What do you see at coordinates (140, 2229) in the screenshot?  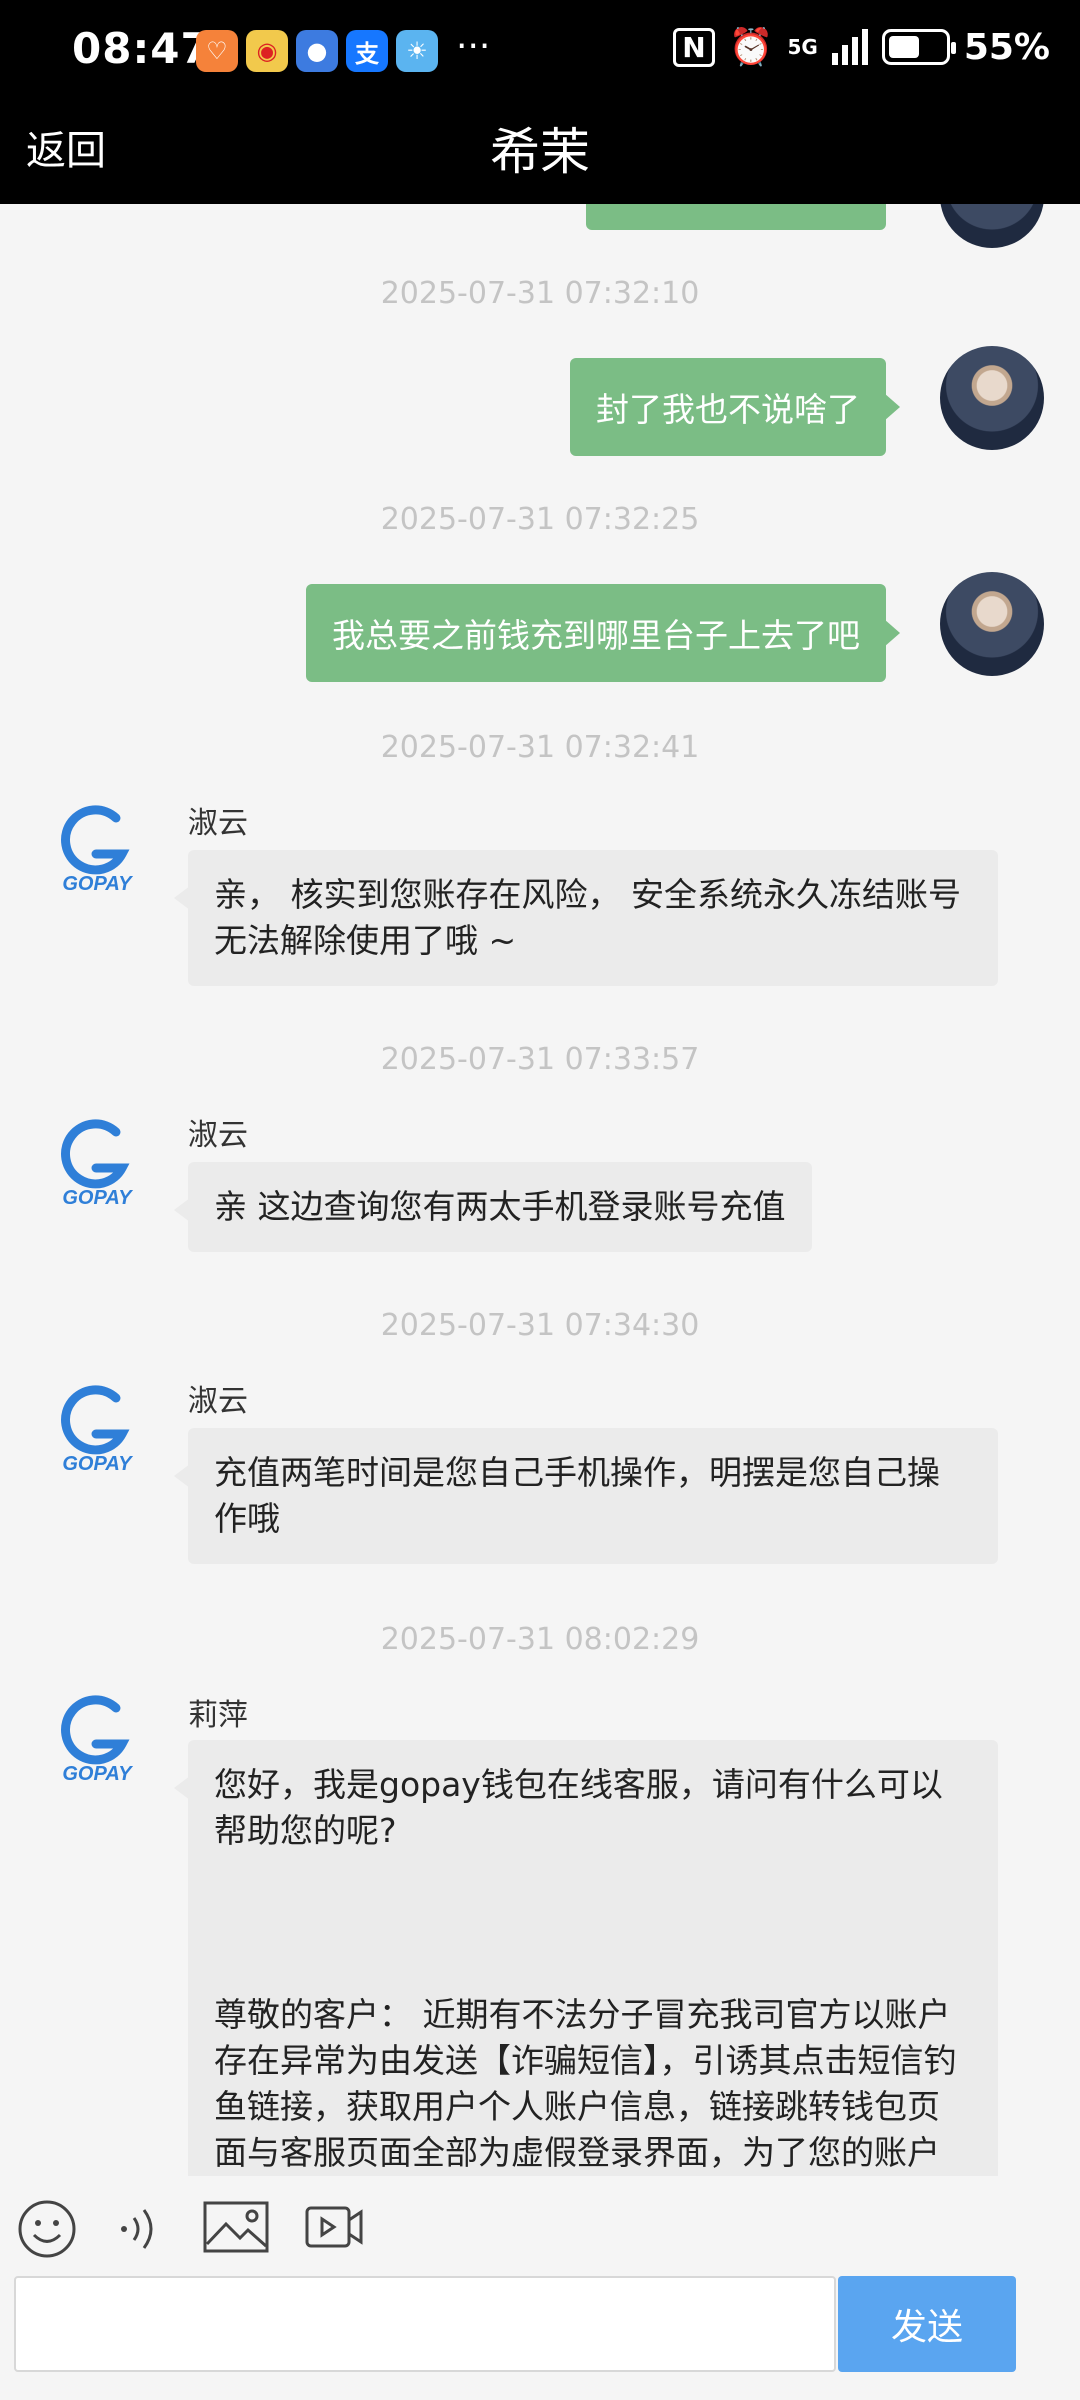 I see `voice-icon` at bounding box center [140, 2229].